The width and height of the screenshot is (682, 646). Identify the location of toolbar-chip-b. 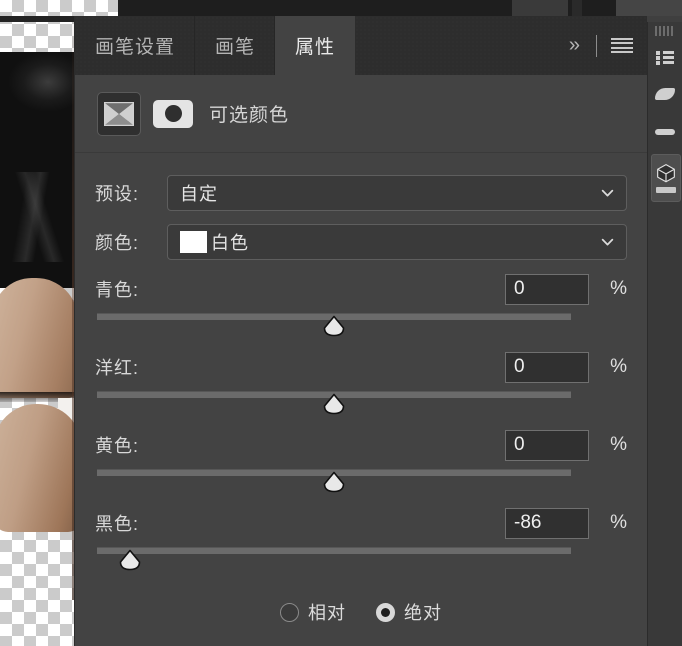
(577, 8).